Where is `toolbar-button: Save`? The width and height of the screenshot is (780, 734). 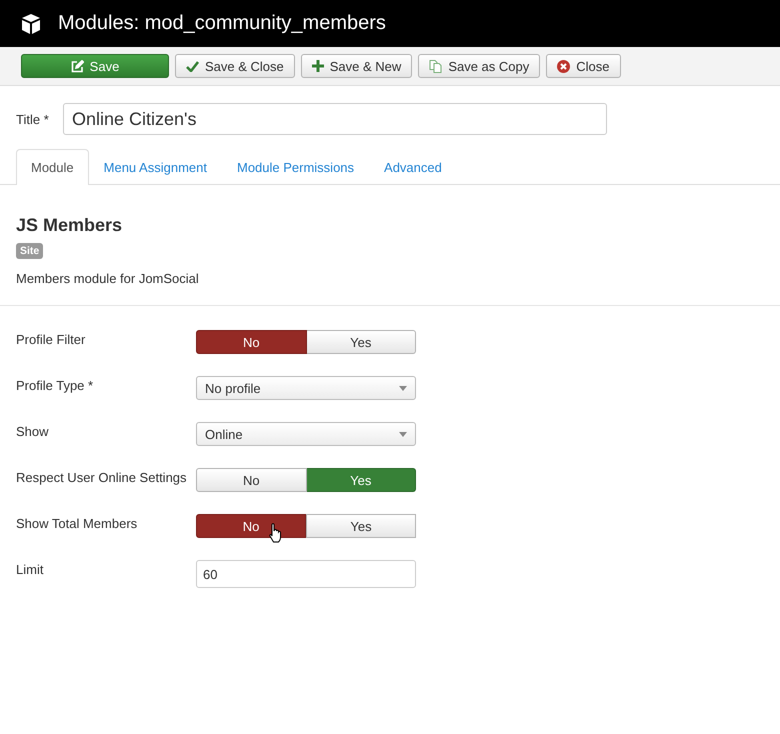
toolbar-button: Save is located at coordinates (95, 66).